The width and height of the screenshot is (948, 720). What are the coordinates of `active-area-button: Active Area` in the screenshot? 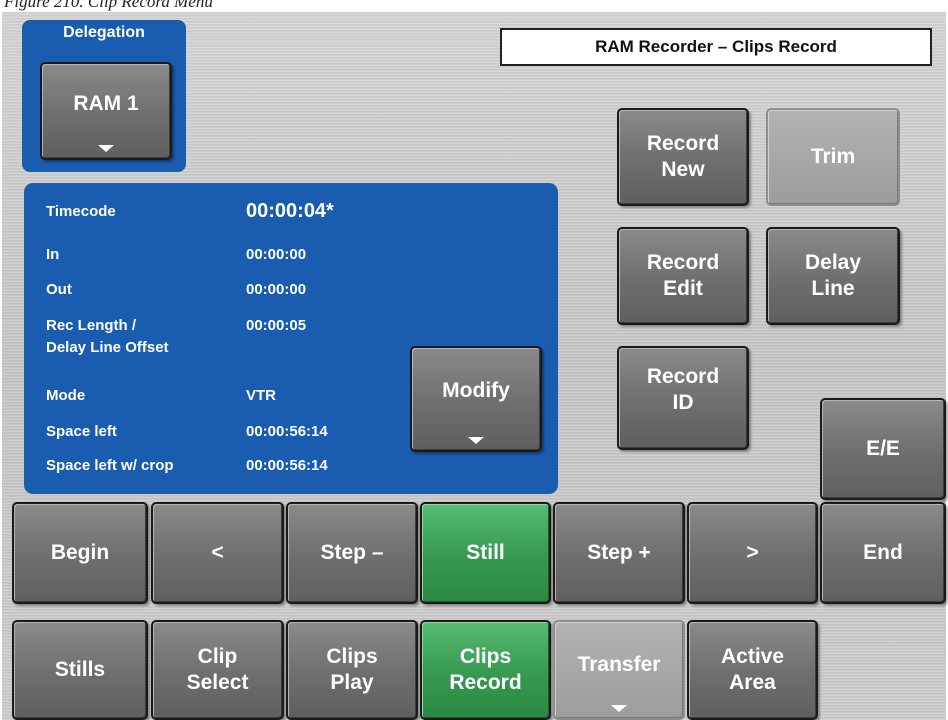 It's located at (752, 670).